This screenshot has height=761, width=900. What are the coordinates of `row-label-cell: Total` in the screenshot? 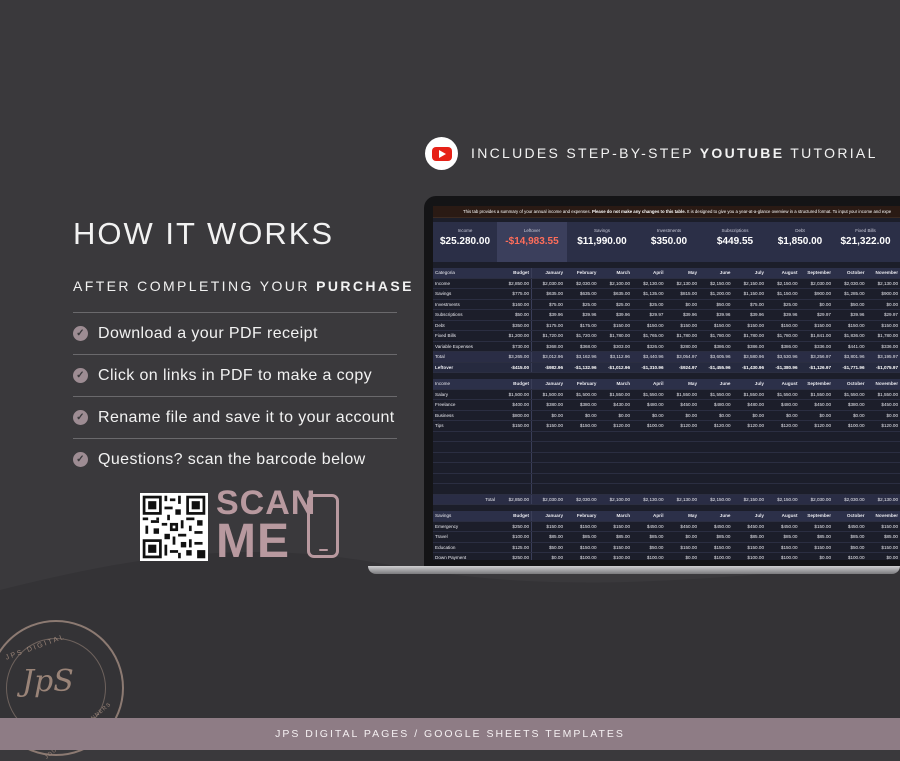 It's located at (465, 499).